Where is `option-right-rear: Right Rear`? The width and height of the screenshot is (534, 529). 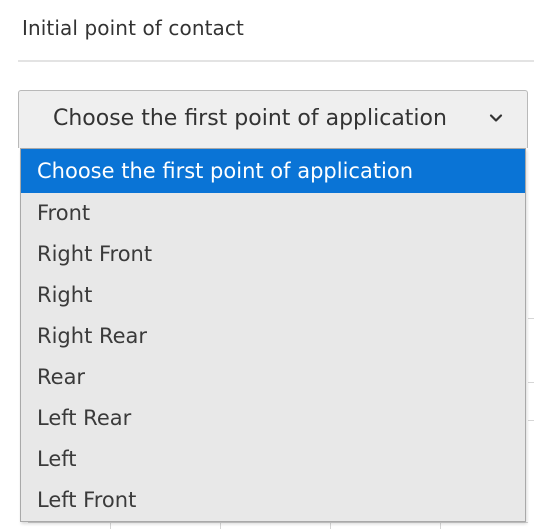 option-right-rear: Right Rear is located at coordinates (273, 336).